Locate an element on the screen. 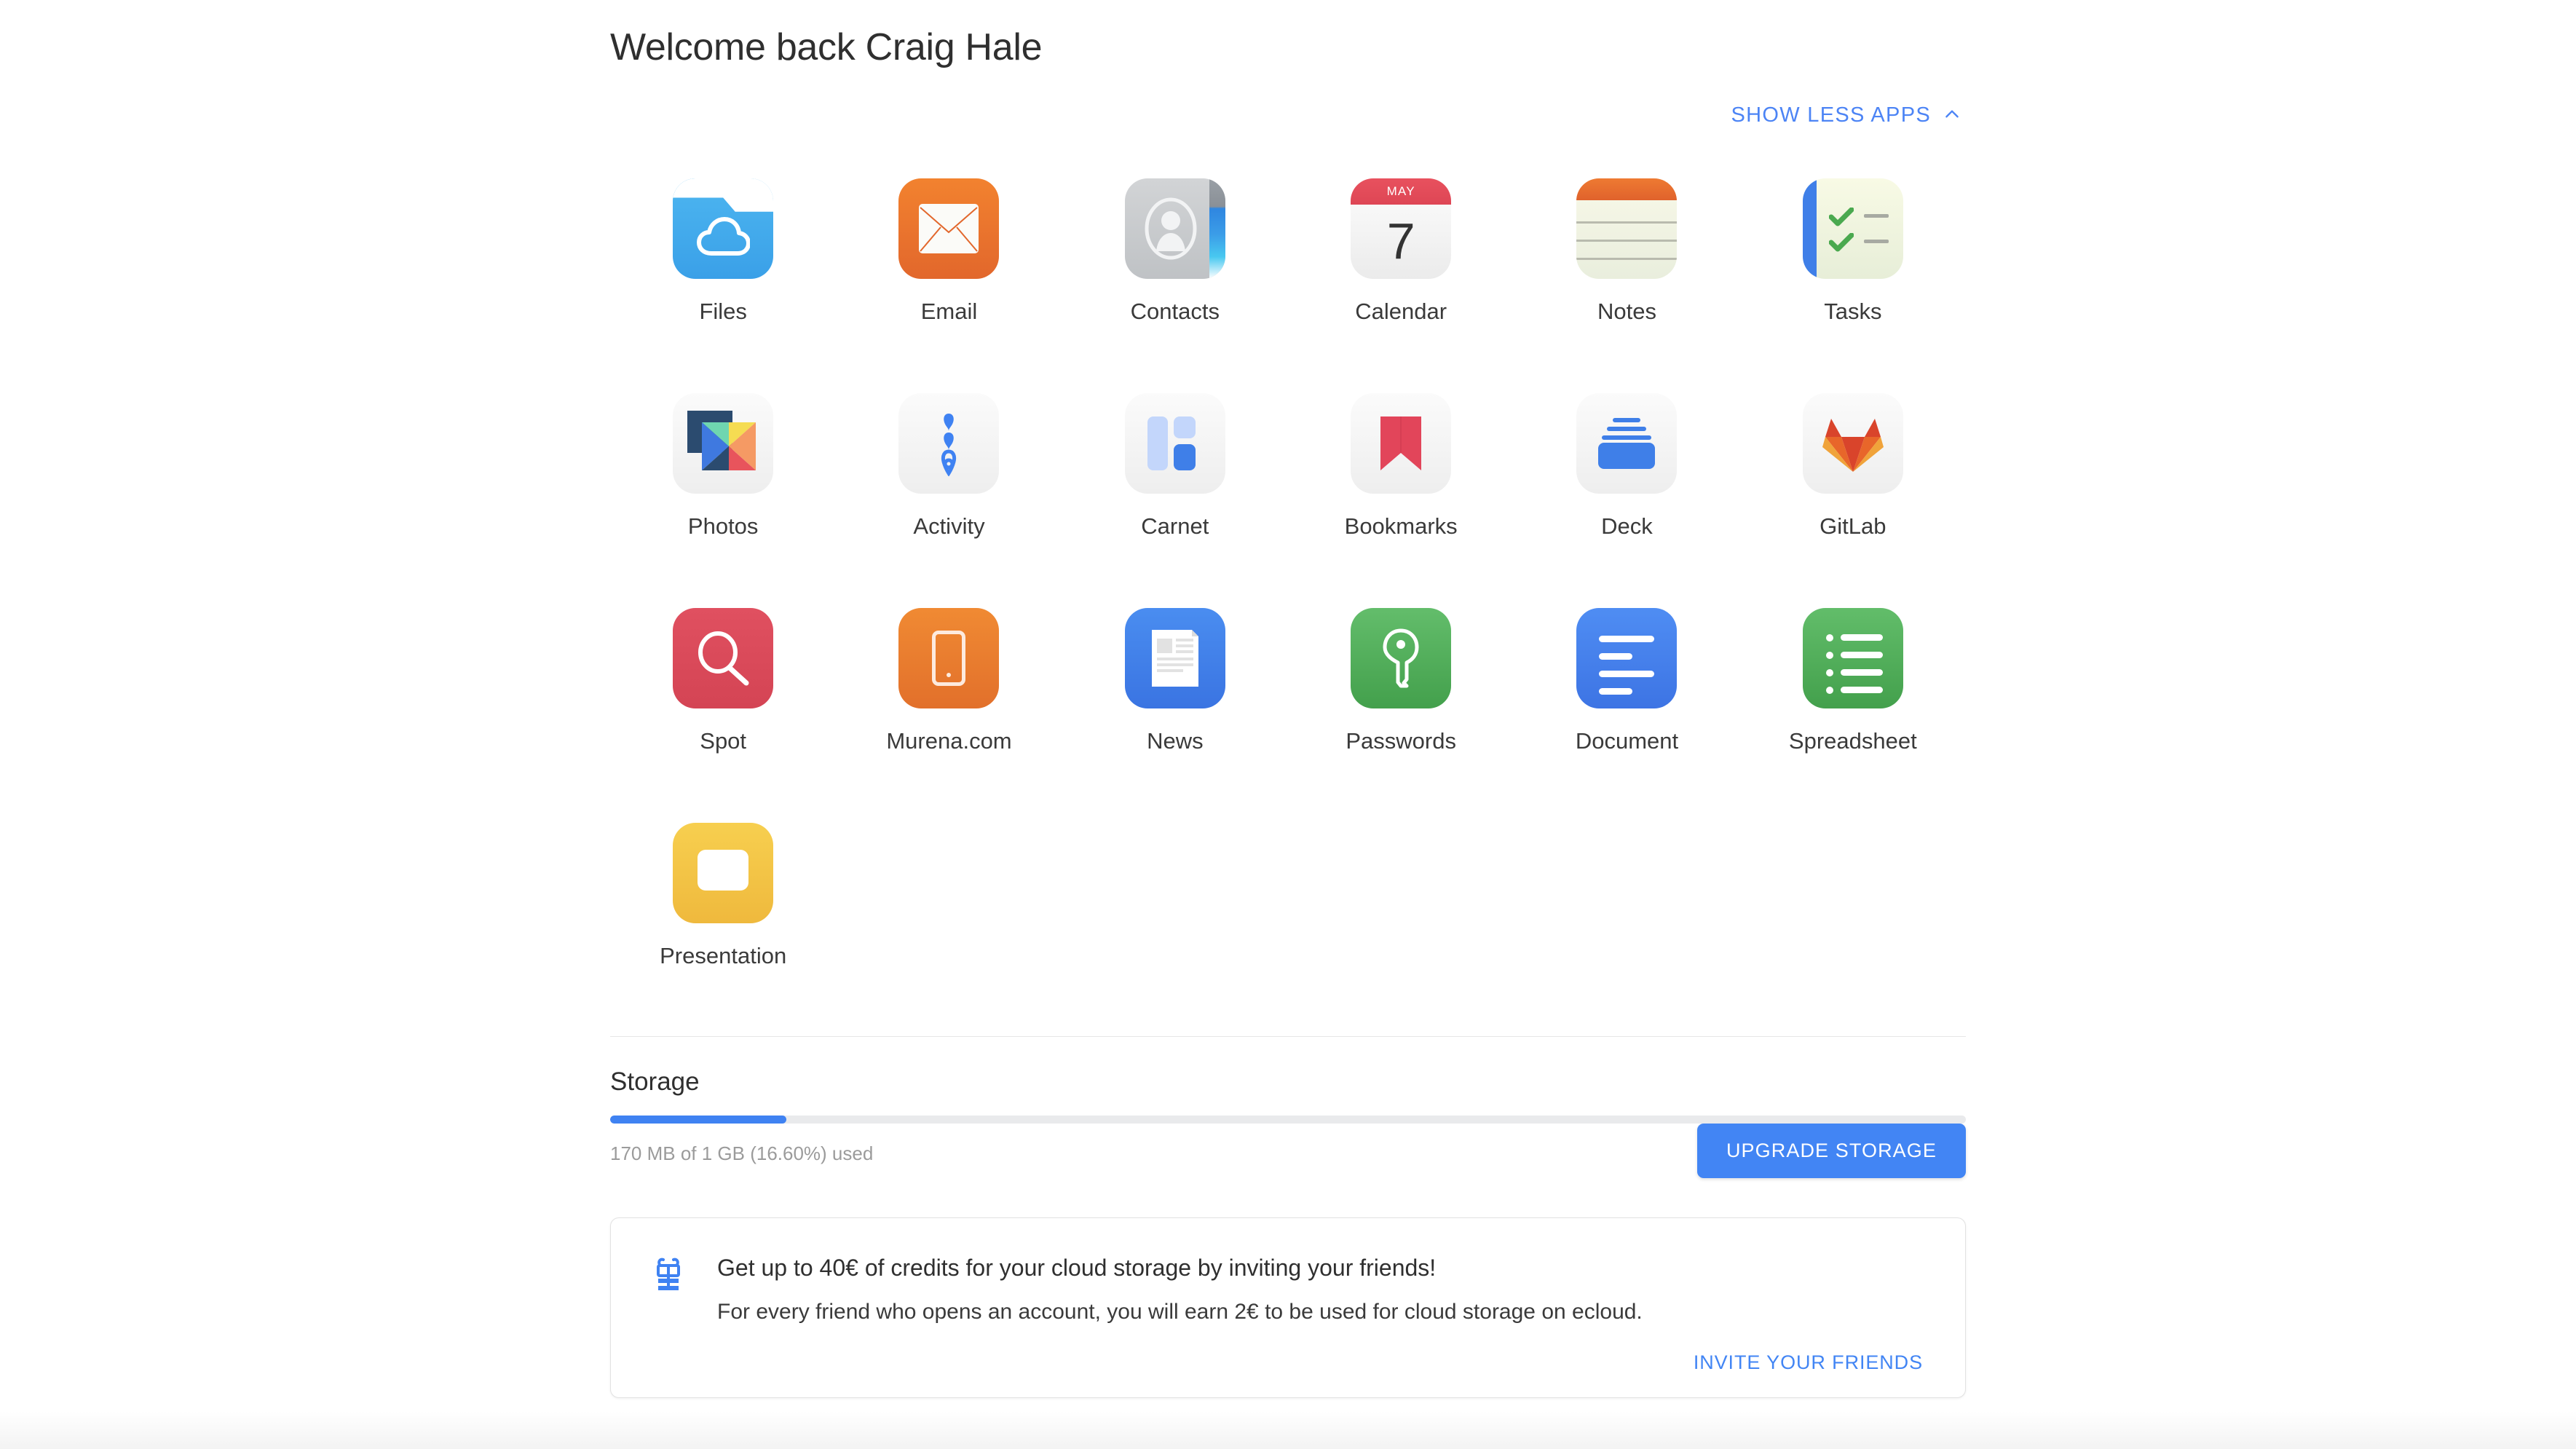  app-label: Activity is located at coordinates (949, 526).